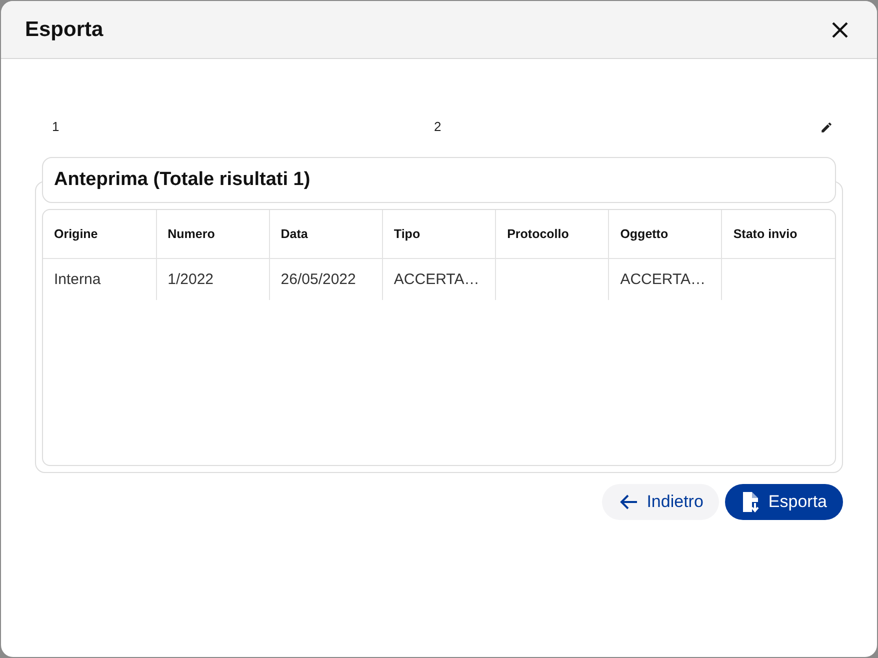 The height and width of the screenshot is (658, 878). I want to click on column-header: Numero, so click(213, 234).